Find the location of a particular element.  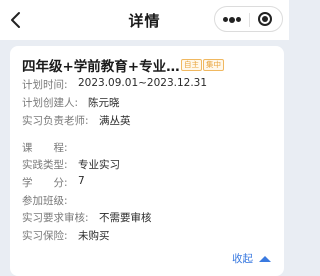

course-label: 课 程: is located at coordinates (45, 148).